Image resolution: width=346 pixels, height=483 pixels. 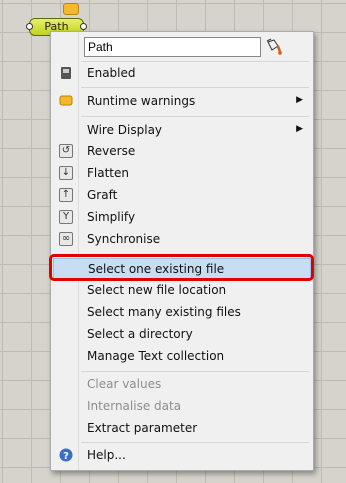 I want to click on menu-item-extract-parameter: Extract parameter, so click(x=182, y=428).